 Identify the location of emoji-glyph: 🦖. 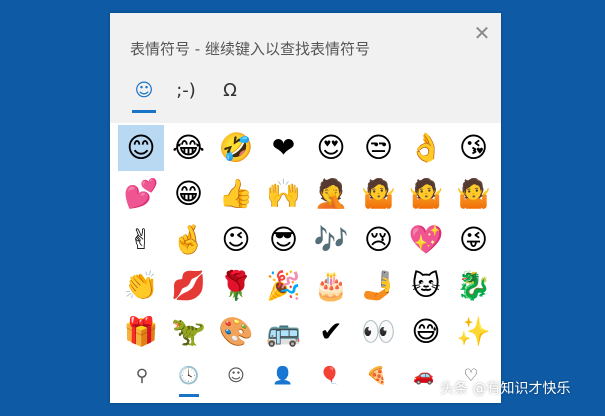
(188, 331).